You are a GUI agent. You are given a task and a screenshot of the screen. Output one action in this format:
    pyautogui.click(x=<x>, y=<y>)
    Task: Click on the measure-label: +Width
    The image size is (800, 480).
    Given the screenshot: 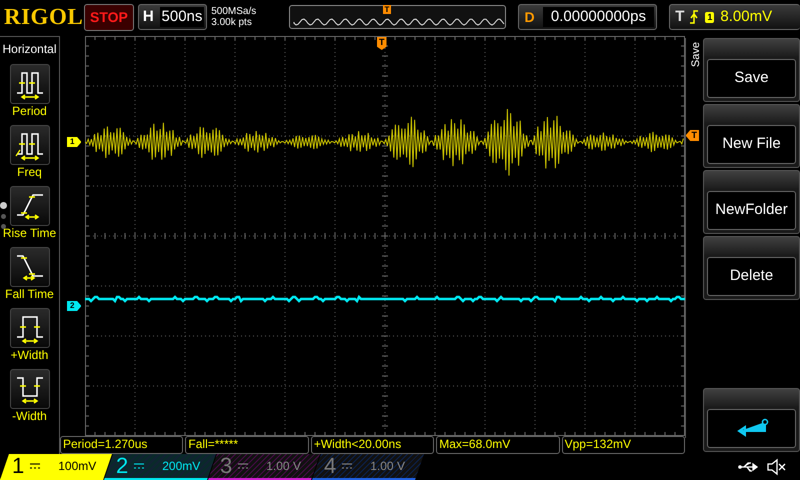 What is the action you would take?
    pyautogui.click(x=29, y=355)
    